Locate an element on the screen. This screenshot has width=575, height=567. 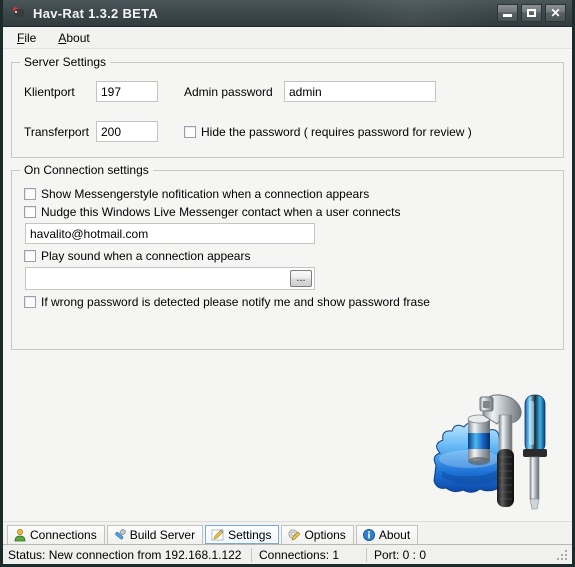
title-bar: Hav-Rat 1.3.2 BETA ✕ is located at coordinates (287, 13).